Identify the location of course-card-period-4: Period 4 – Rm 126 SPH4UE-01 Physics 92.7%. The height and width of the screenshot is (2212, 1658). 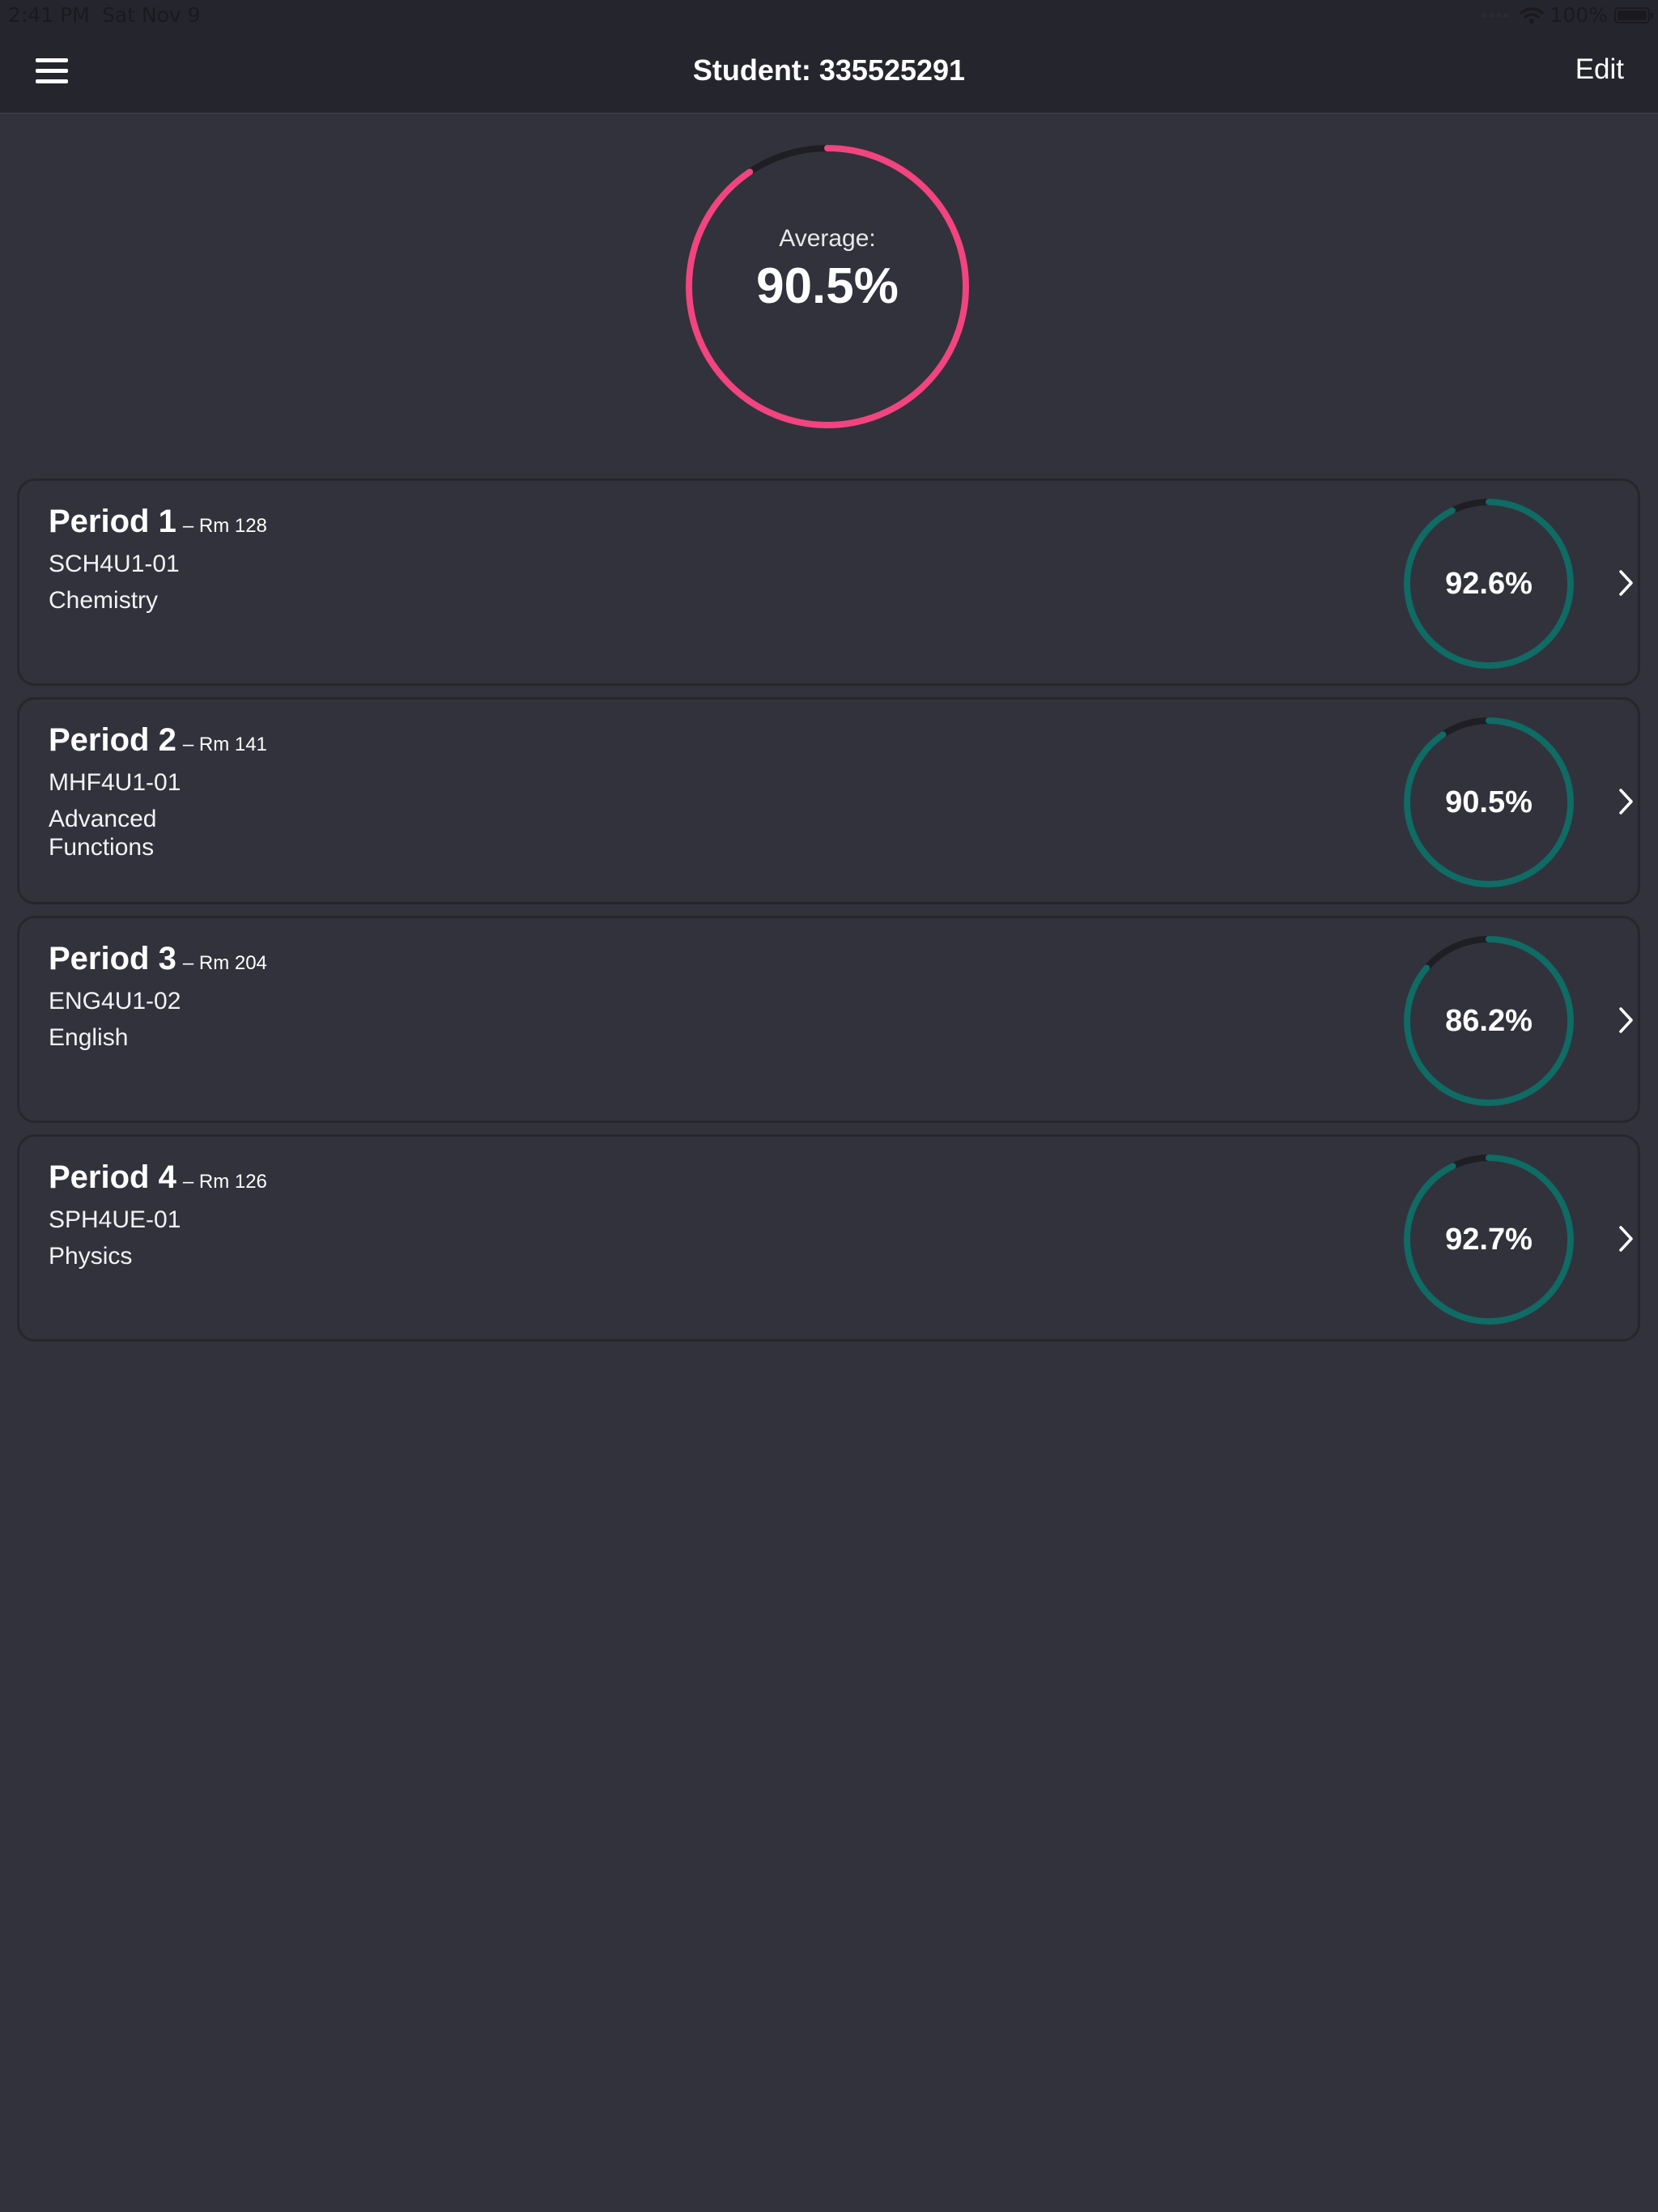
(828, 1238).